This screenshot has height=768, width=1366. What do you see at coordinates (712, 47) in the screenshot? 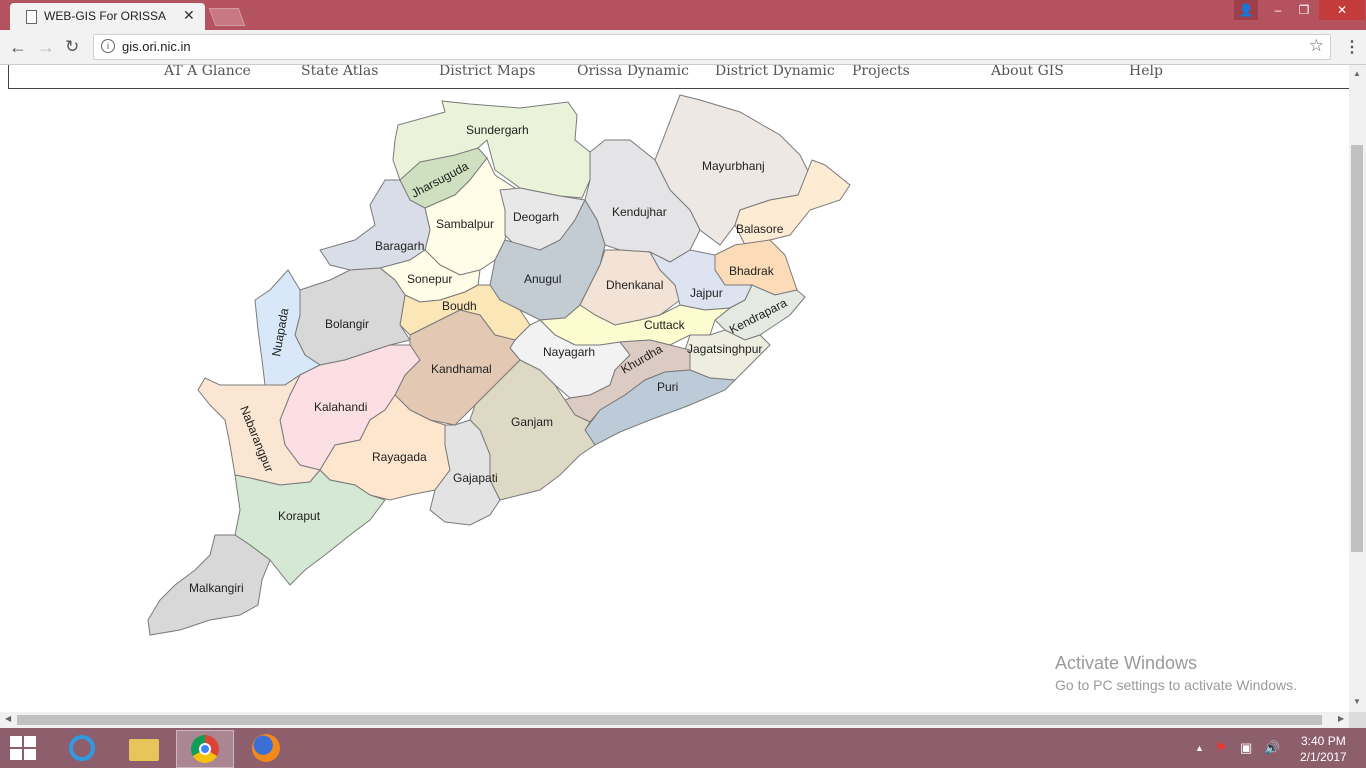
I see `address-bar: i gis.ori.nic.in ☆` at bounding box center [712, 47].